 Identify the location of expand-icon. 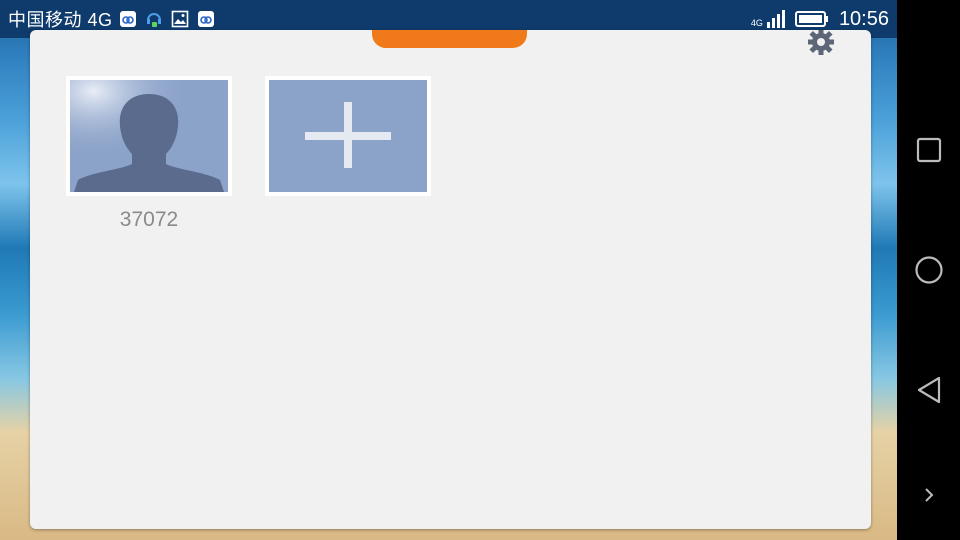
(928, 495).